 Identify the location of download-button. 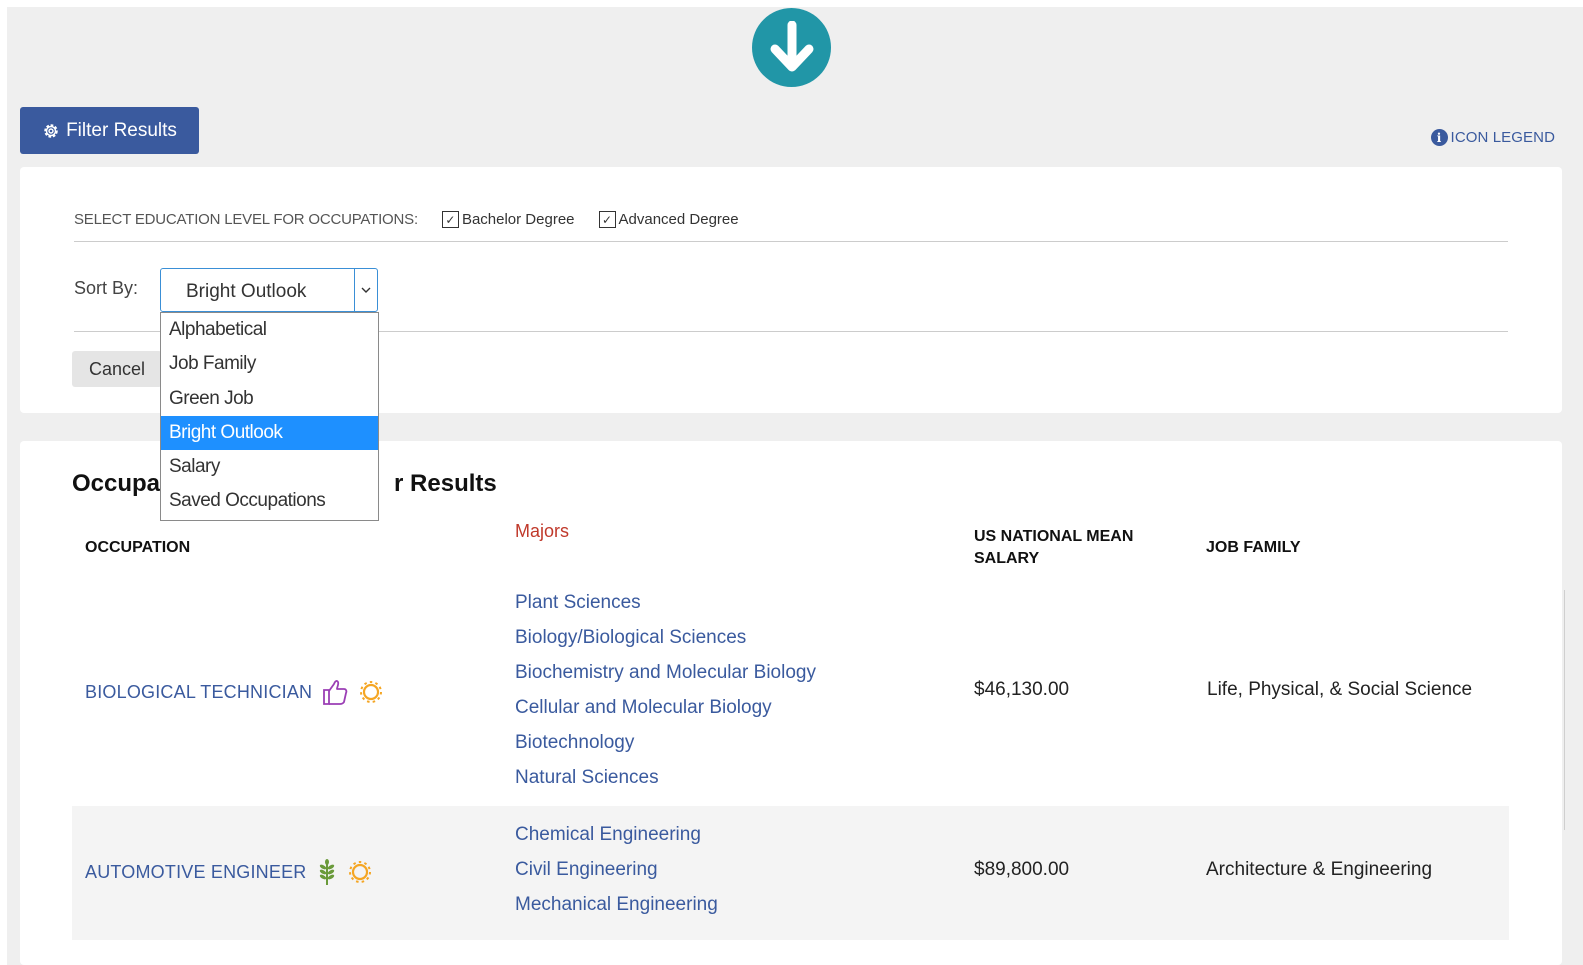
(791, 47).